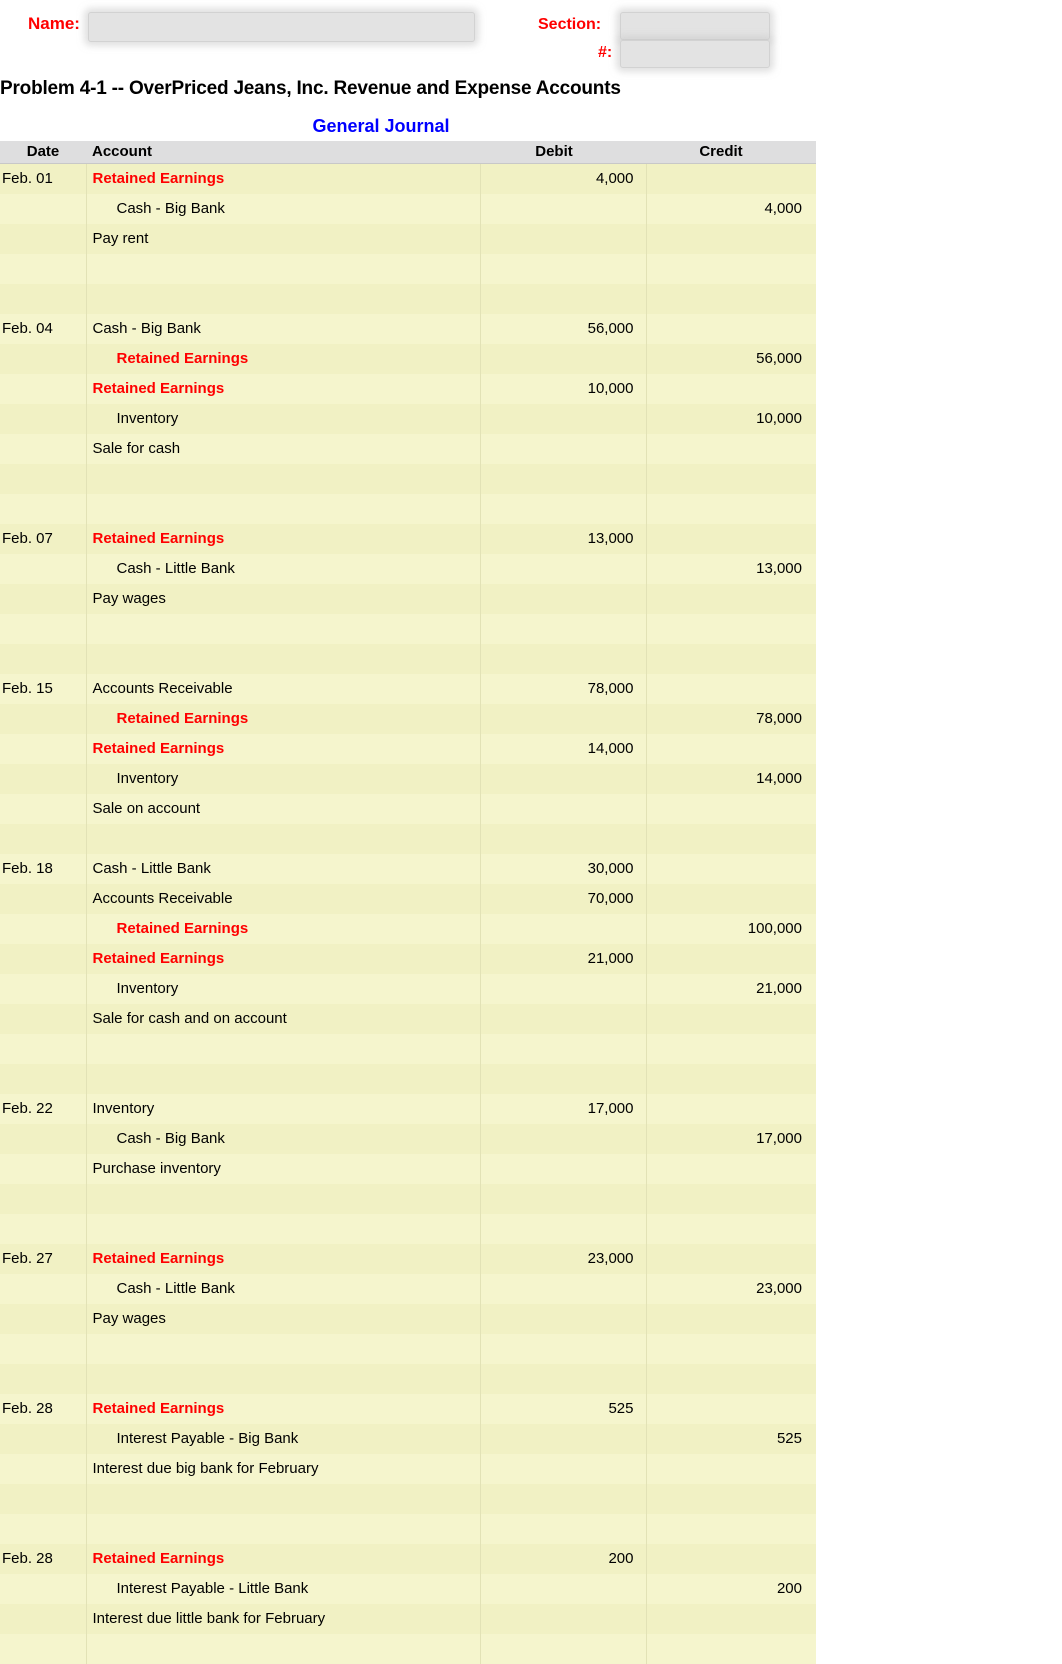 The width and height of the screenshot is (1062, 1664). Describe the element at coordinates (408, 1619) in the screenshot. I see `table-row: Interest due little bank for February` at that location.